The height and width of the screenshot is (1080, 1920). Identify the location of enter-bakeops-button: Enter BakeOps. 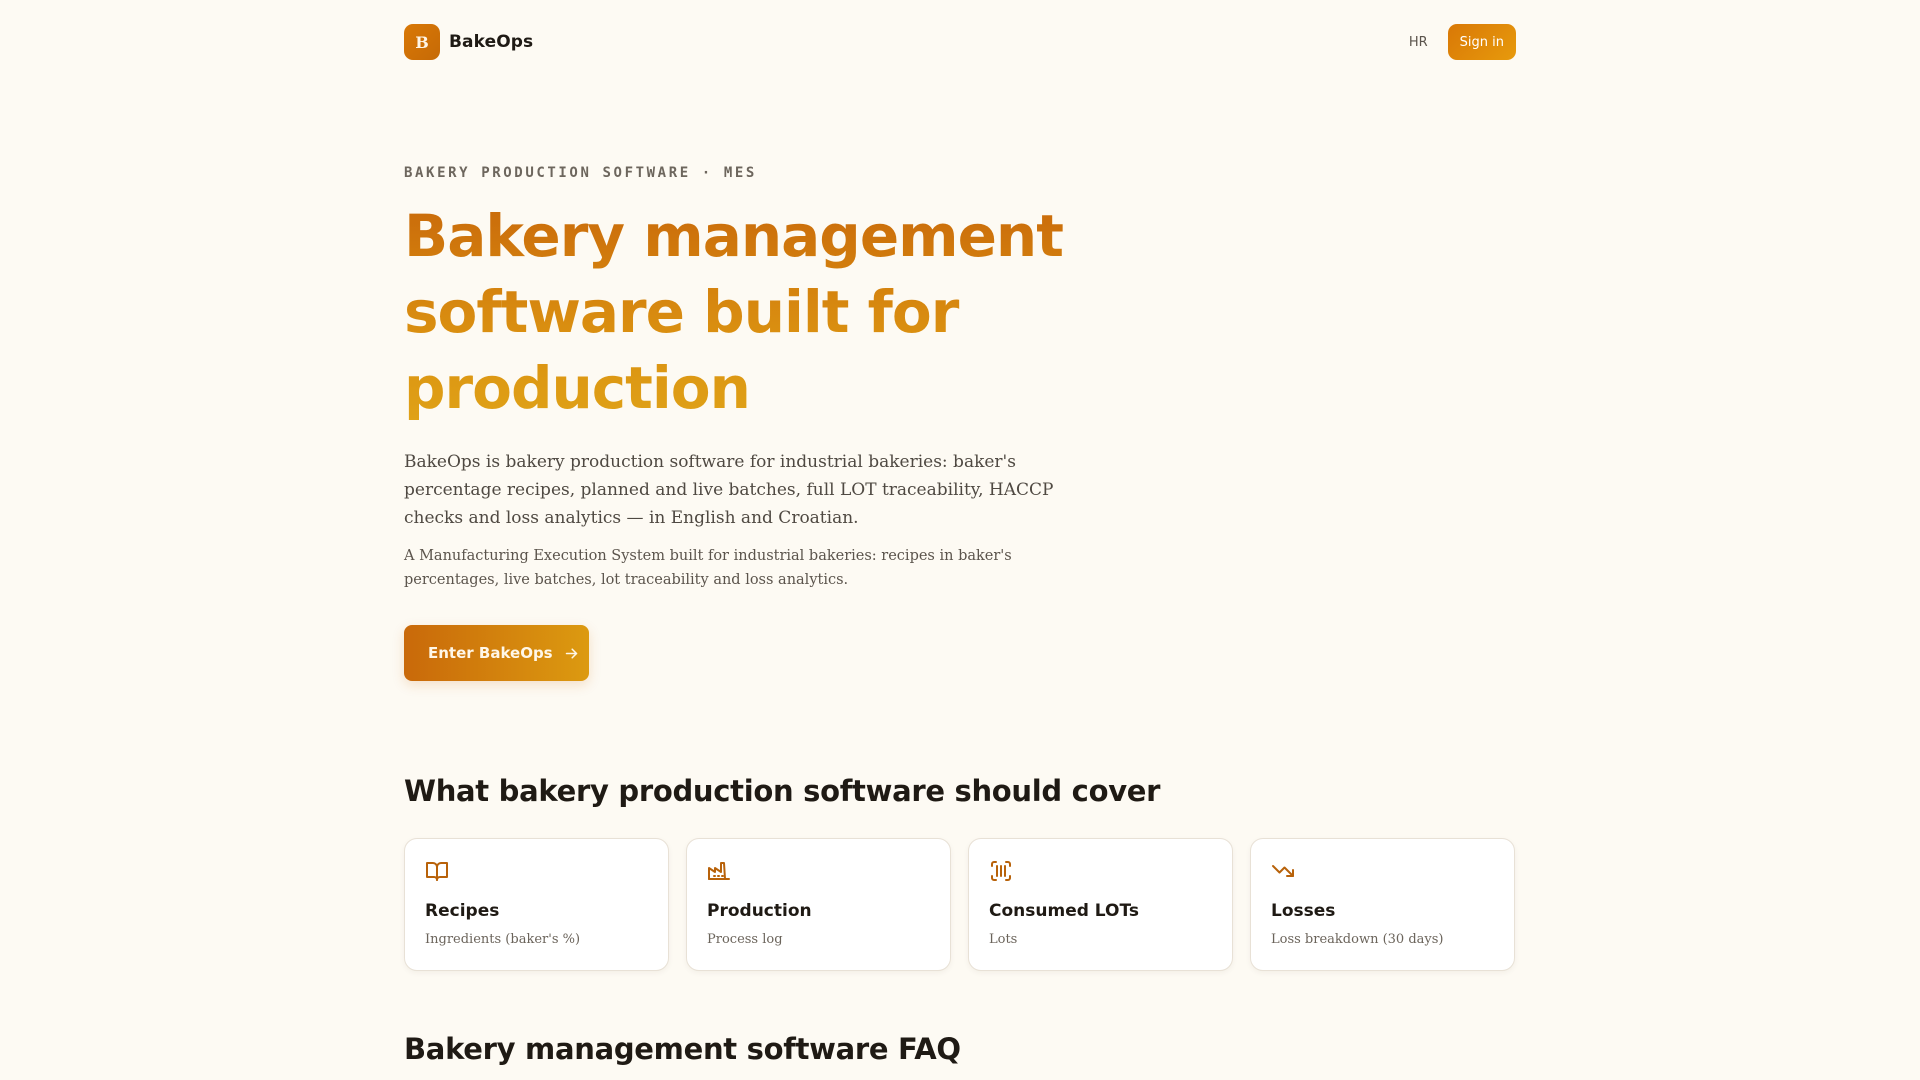
(496, 653).